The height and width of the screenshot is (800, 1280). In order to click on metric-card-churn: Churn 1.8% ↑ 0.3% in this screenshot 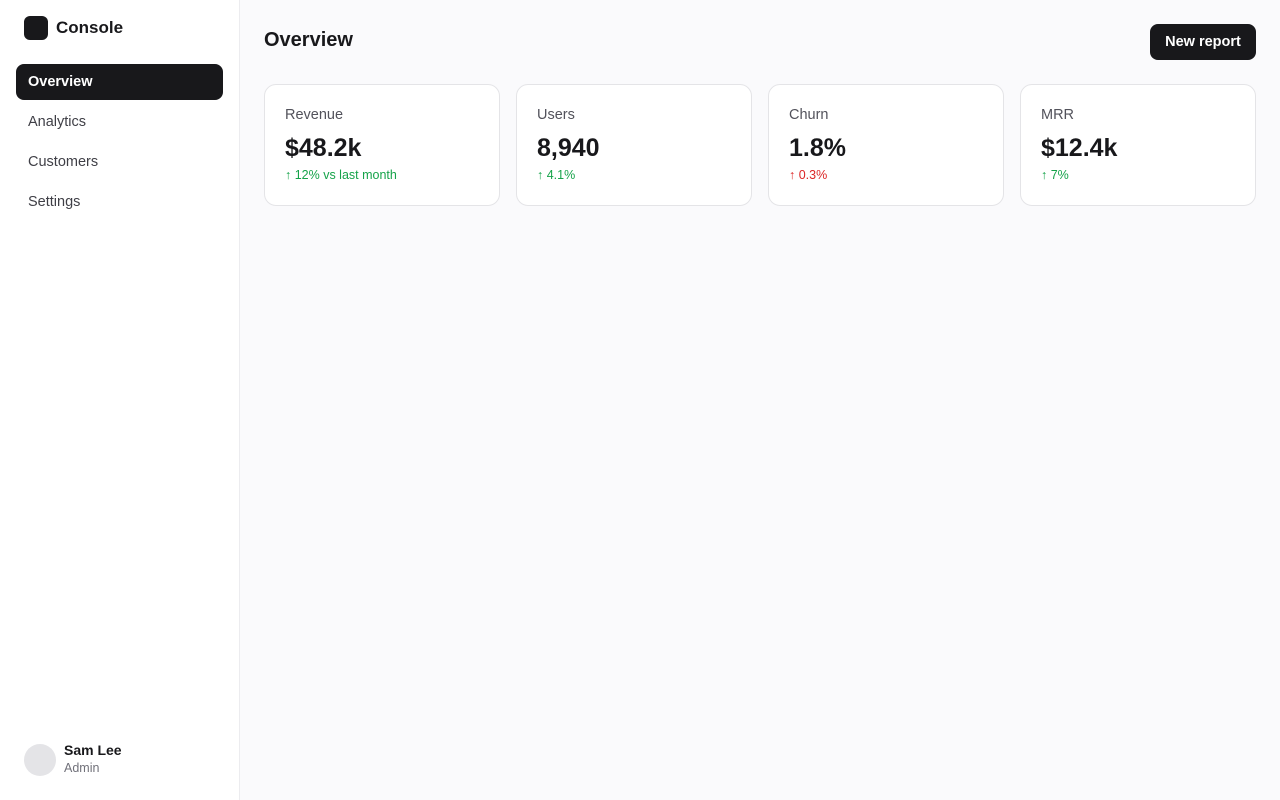, I will do `click(886, 145)`.